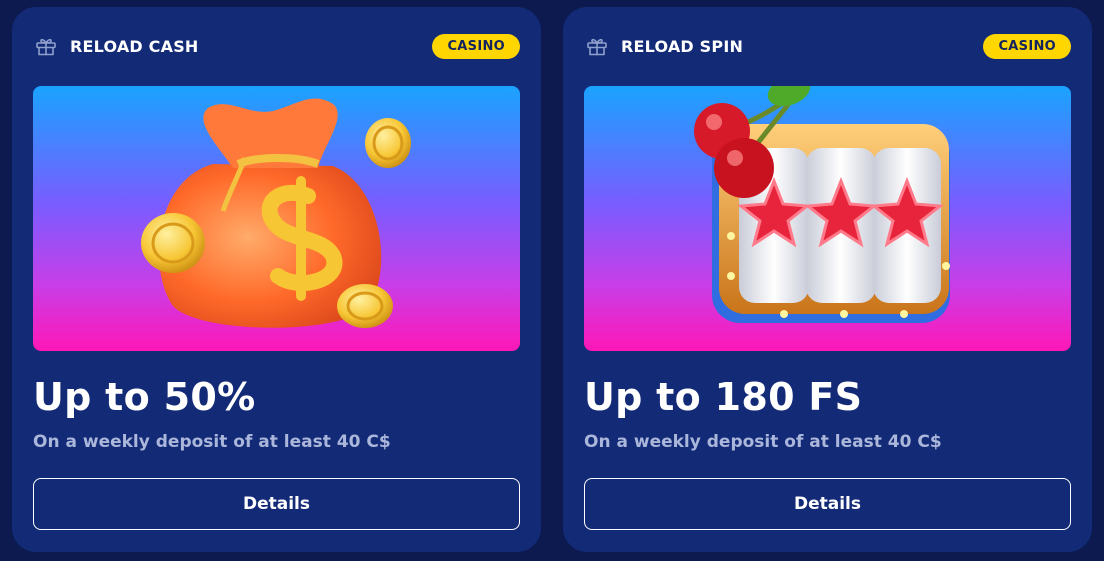 This screenshot has height=561, width=1104. Describe the element at coordinates (682, 46) in the screenshot. I see `card-title: RELOAD SPIN` at that location.